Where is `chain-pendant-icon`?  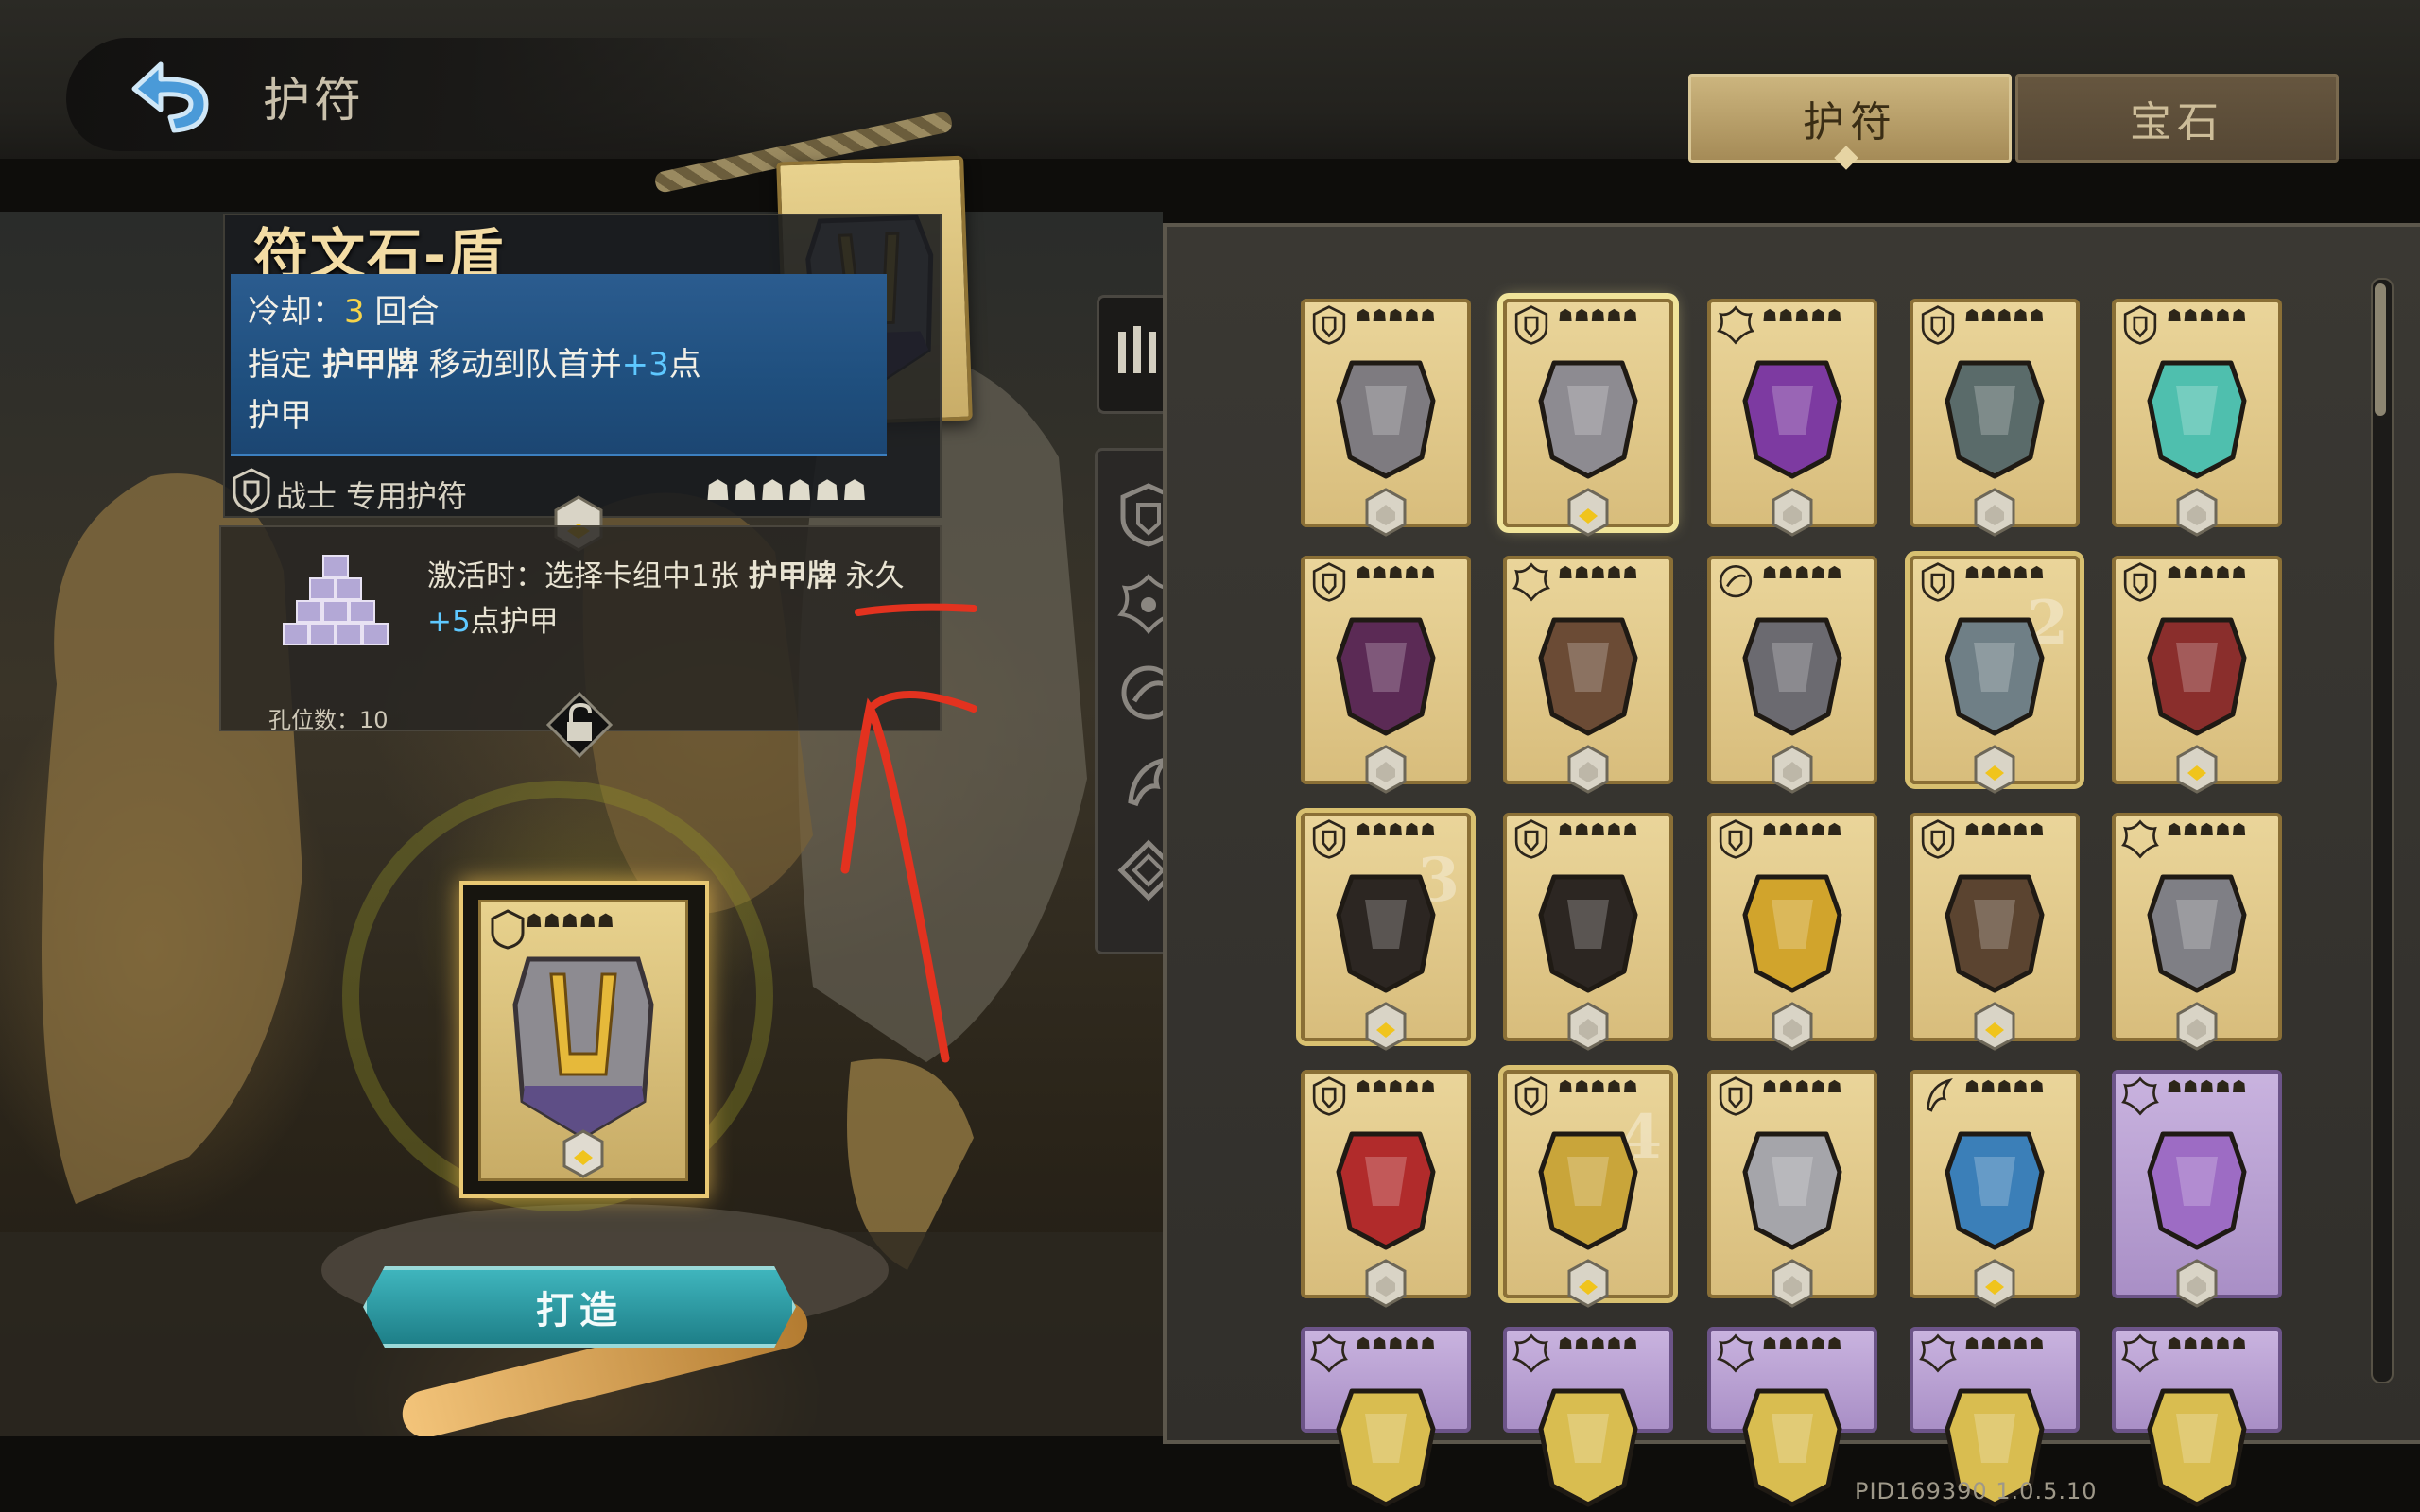
chain-pendant-icon is located at coordinates (1995, 419).